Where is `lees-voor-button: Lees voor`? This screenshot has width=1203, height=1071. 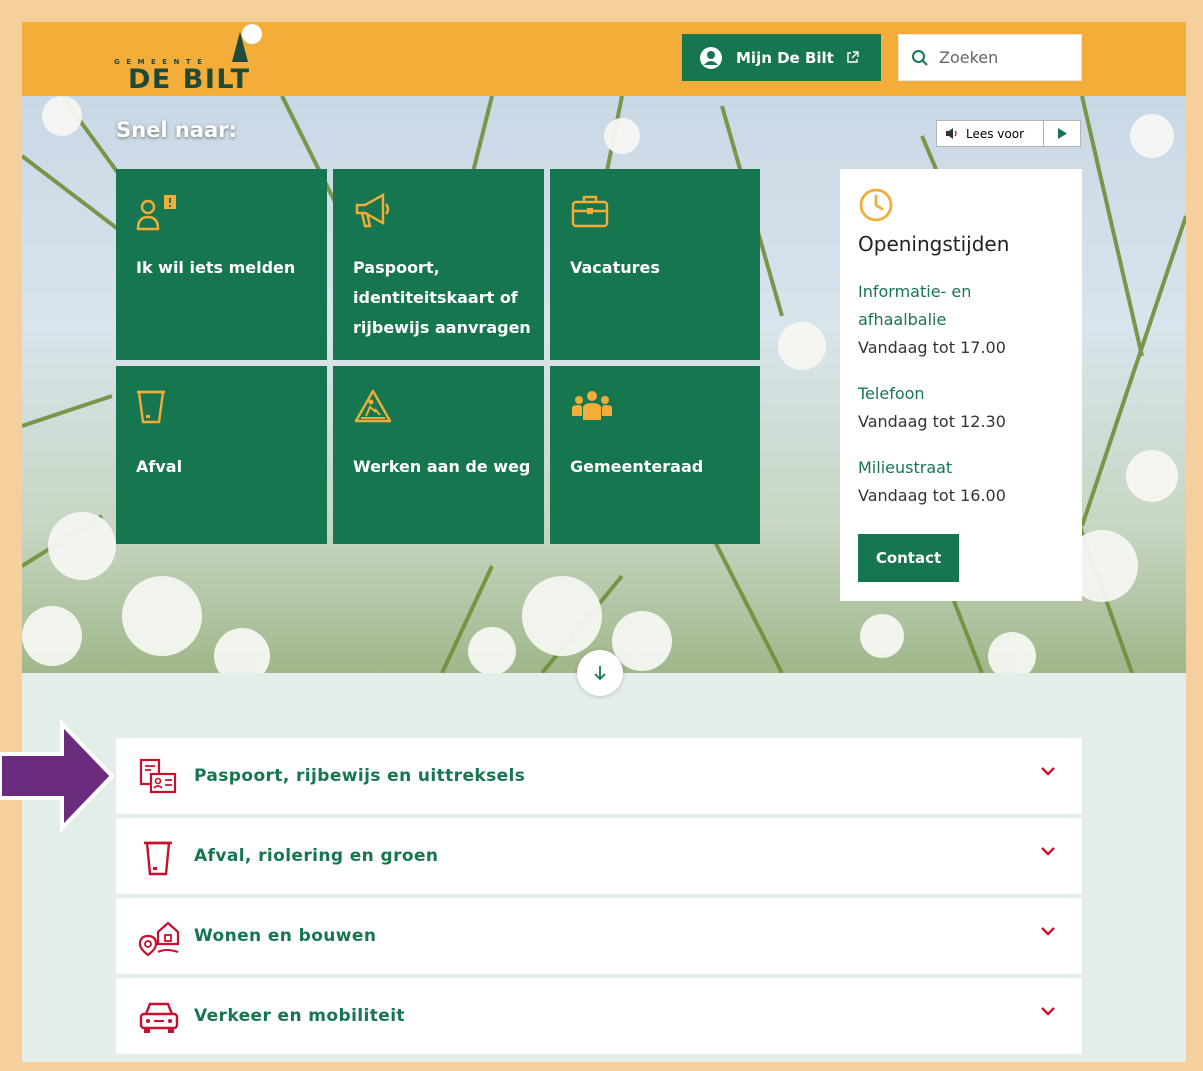
lees-voor-button: Lees voor is located at coordinates (990, 133).